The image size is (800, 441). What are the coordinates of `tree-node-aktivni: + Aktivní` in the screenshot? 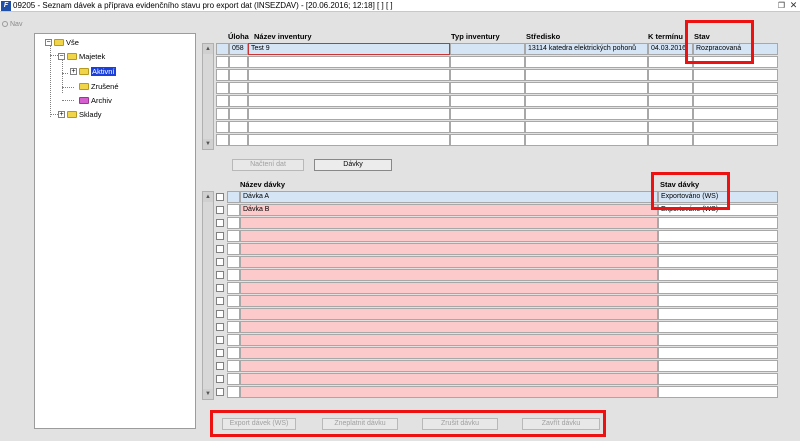 It's located at (93, 71).